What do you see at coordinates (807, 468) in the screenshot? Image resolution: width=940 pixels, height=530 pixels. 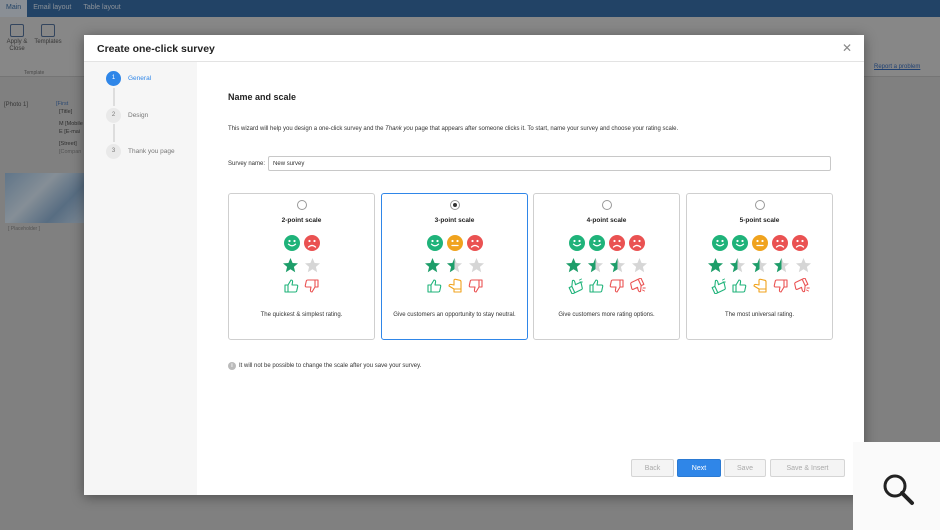 I see `save-insert-button: Save & Insert` at bounding box center [807, 468].